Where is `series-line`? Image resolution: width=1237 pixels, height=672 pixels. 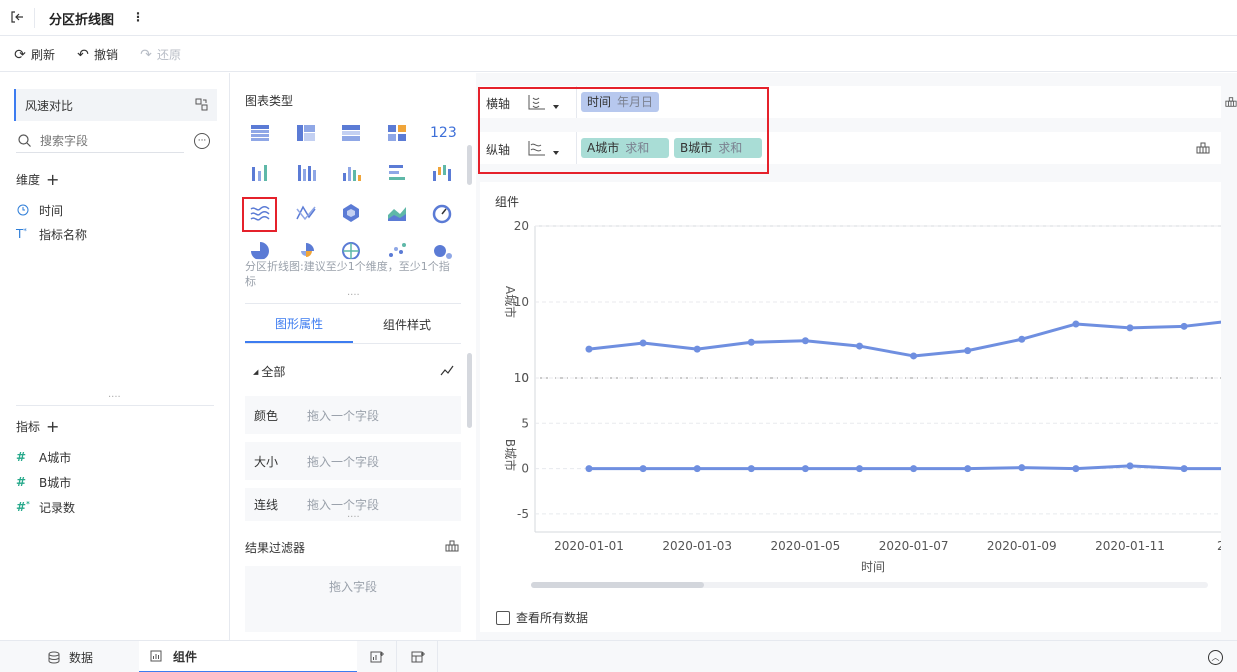
series-line is located at coordinates (904, 339).